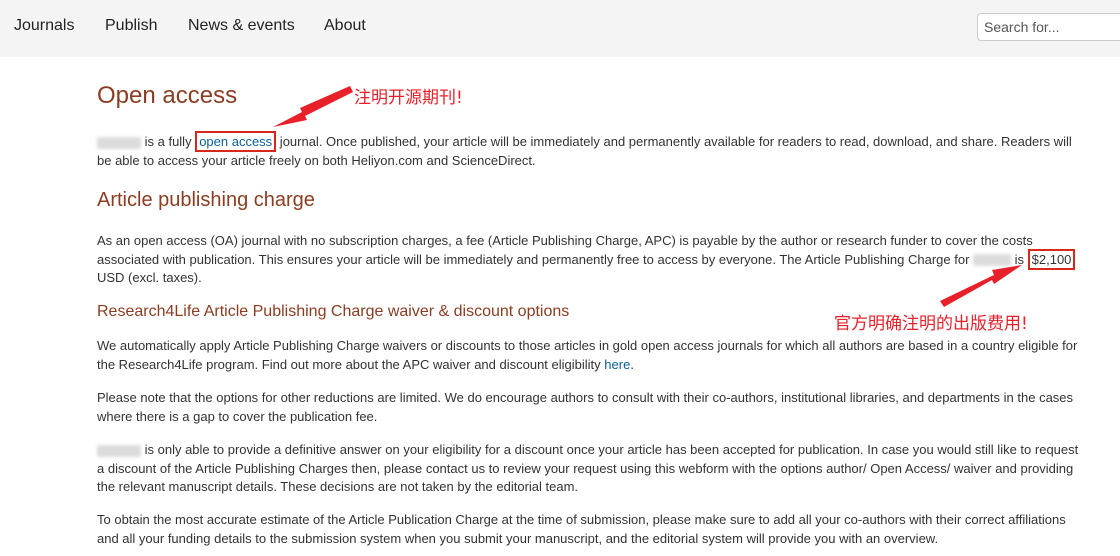 This screenshot has width=1120, height=556. Describe the element at coordinates (44, 26) in the screenshot. I see `nav-journals: Journals` at that location.